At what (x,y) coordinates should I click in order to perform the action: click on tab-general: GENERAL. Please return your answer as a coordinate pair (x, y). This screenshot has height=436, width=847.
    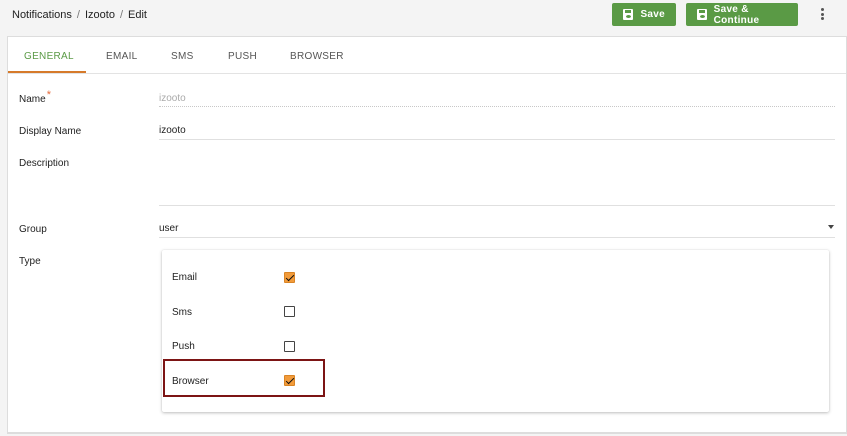
    Looking at the image, I should click on (49, 56).